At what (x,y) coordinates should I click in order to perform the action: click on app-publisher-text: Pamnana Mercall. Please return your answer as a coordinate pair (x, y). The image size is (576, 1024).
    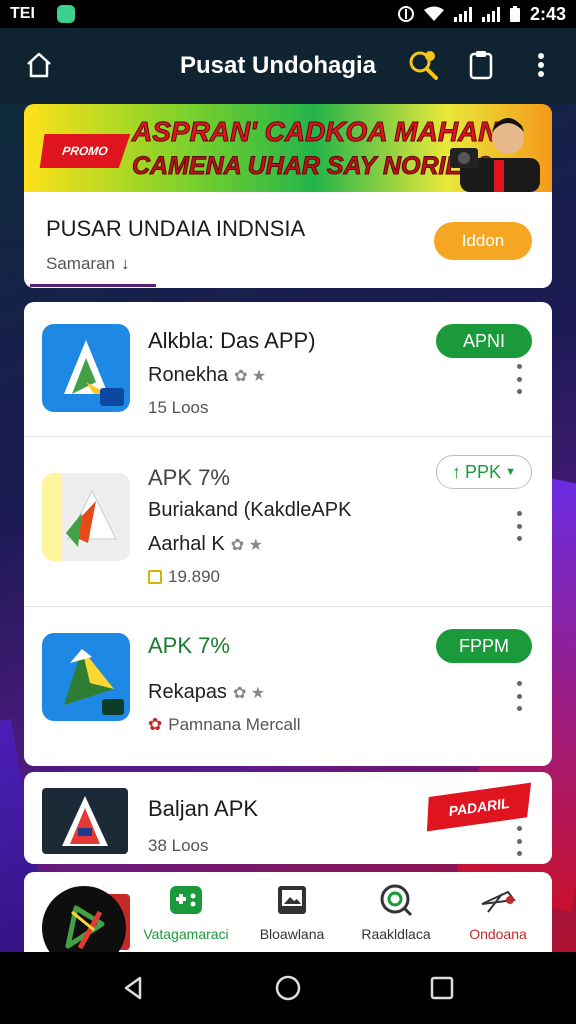
    Looking at the image, I should click on (234, 724).